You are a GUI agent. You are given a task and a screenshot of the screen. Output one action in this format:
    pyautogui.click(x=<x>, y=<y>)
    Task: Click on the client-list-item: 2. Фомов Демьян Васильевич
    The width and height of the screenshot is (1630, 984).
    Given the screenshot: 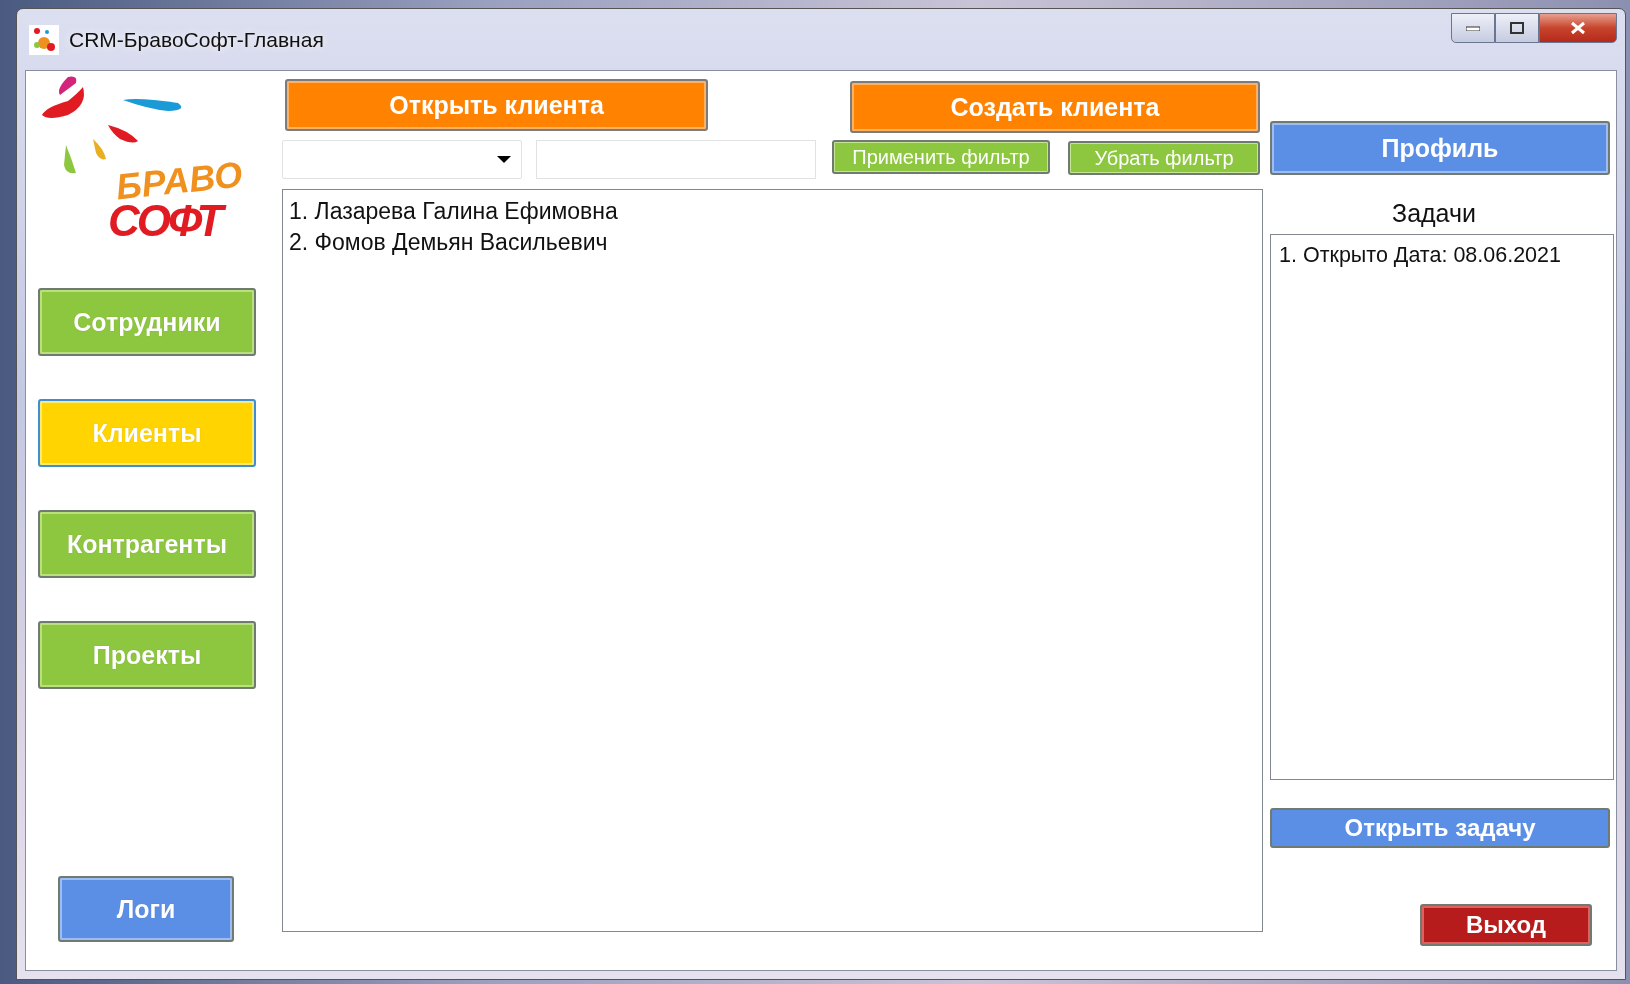 What is the action you would take?
    pyautogui.click(x=448, y=242)
    